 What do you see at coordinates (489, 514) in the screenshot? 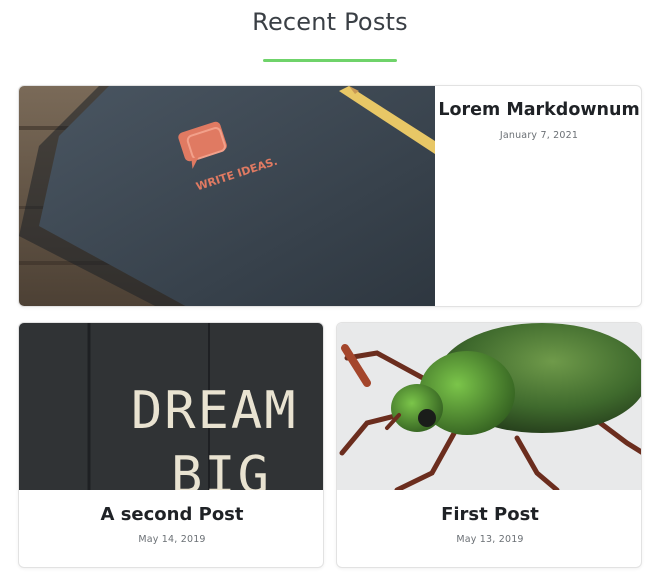
I see `post-title: First Post` at bounding box center [489, 514].